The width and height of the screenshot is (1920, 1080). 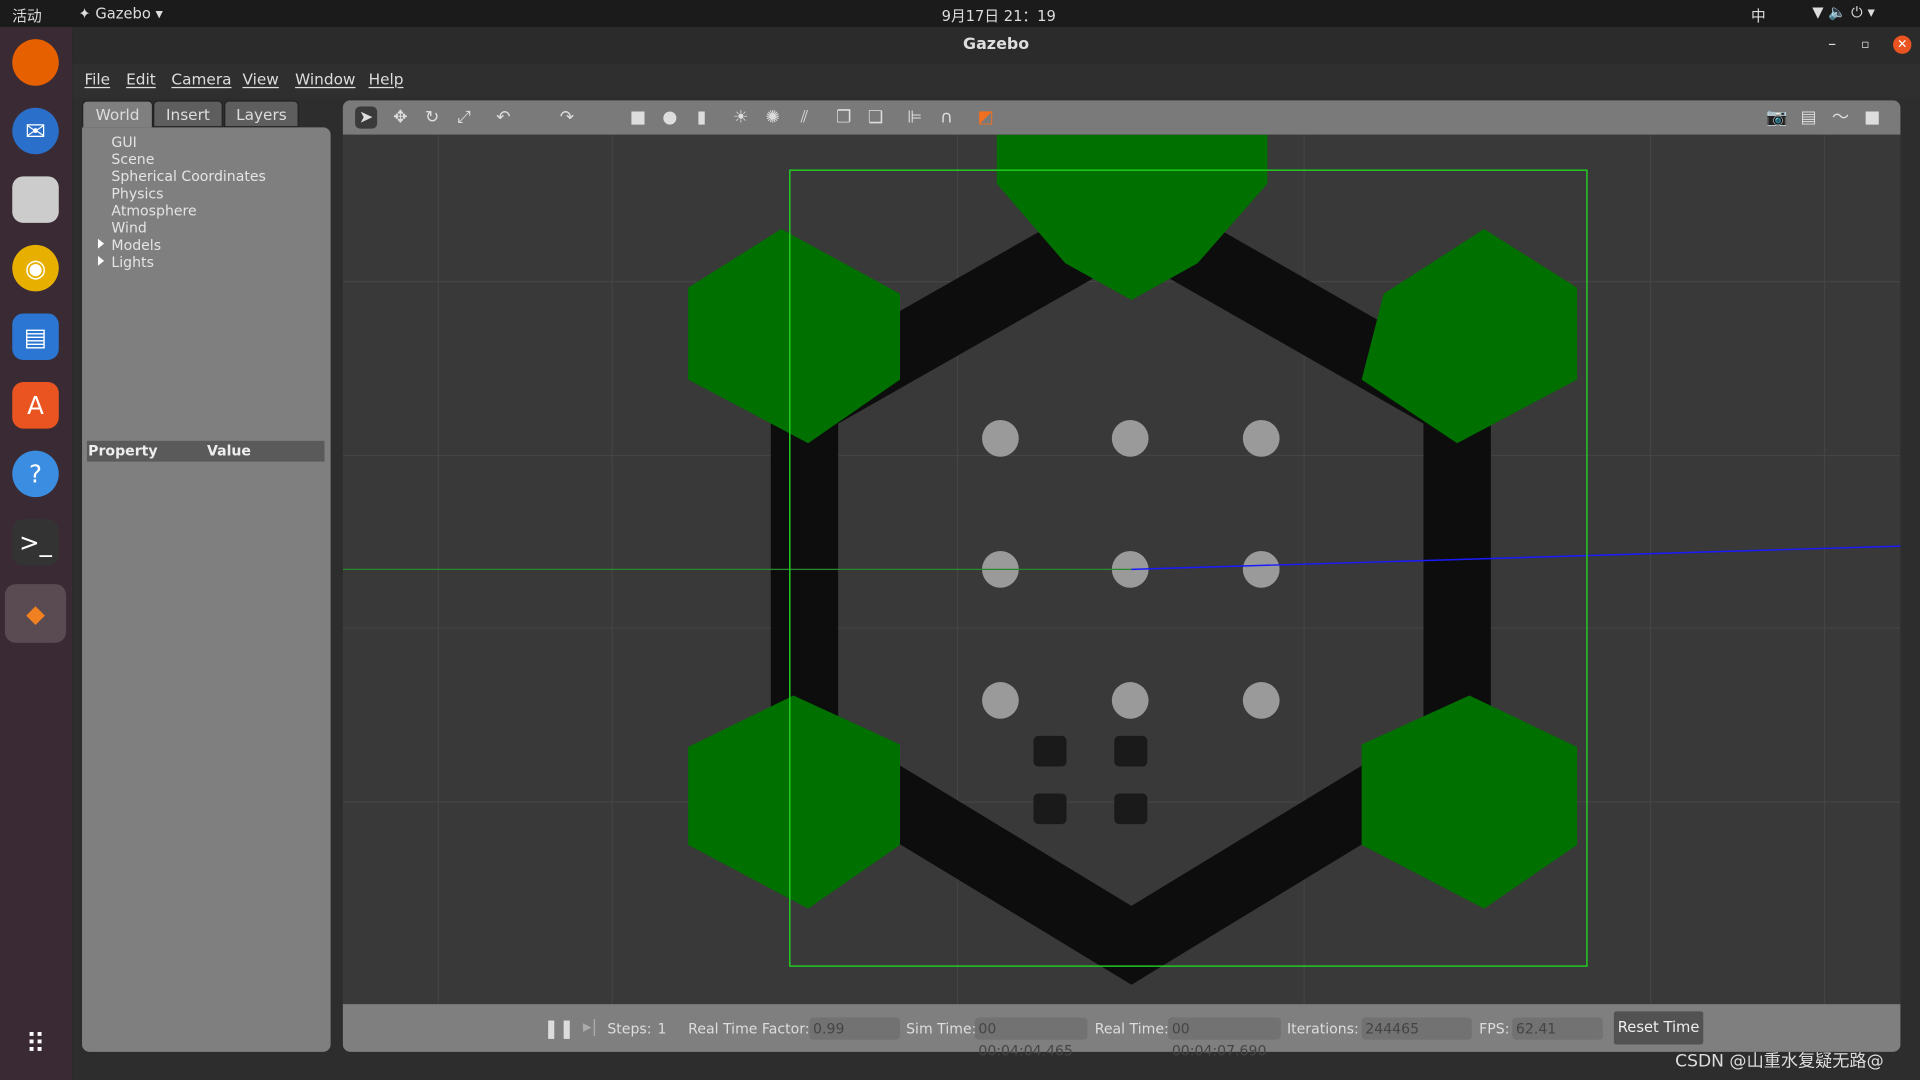 I want to click on menu-edit: Edit, so click(x=141, y=79).